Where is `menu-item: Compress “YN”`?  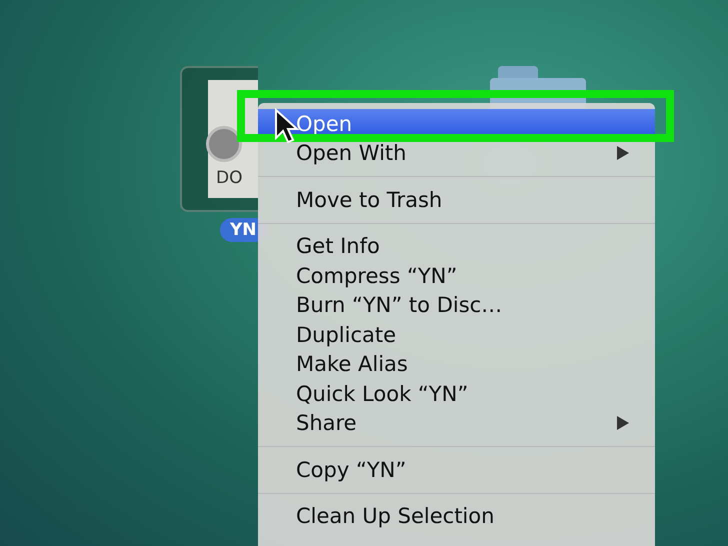 menu-item: Compress “YN” is located at coordinates (456, 275).